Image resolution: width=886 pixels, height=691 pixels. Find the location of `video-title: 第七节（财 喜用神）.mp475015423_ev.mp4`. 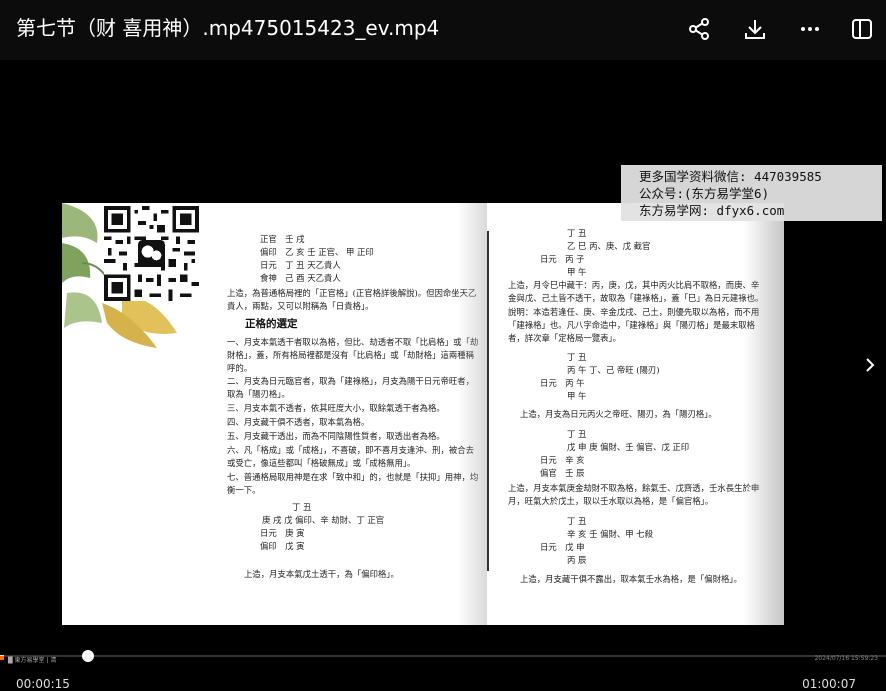

video-title: 第七节（财 喜用神）.mp475015423_ev.mp4 is located at coordinates (228, 28).